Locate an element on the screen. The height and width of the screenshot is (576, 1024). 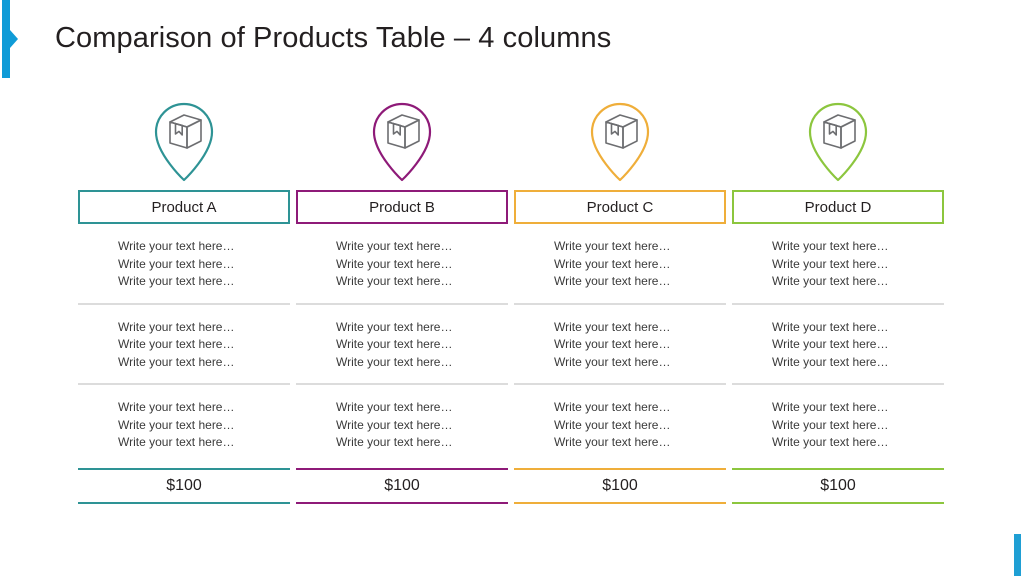
product-name-box-4: Product D is located at coordinates (838, 207).